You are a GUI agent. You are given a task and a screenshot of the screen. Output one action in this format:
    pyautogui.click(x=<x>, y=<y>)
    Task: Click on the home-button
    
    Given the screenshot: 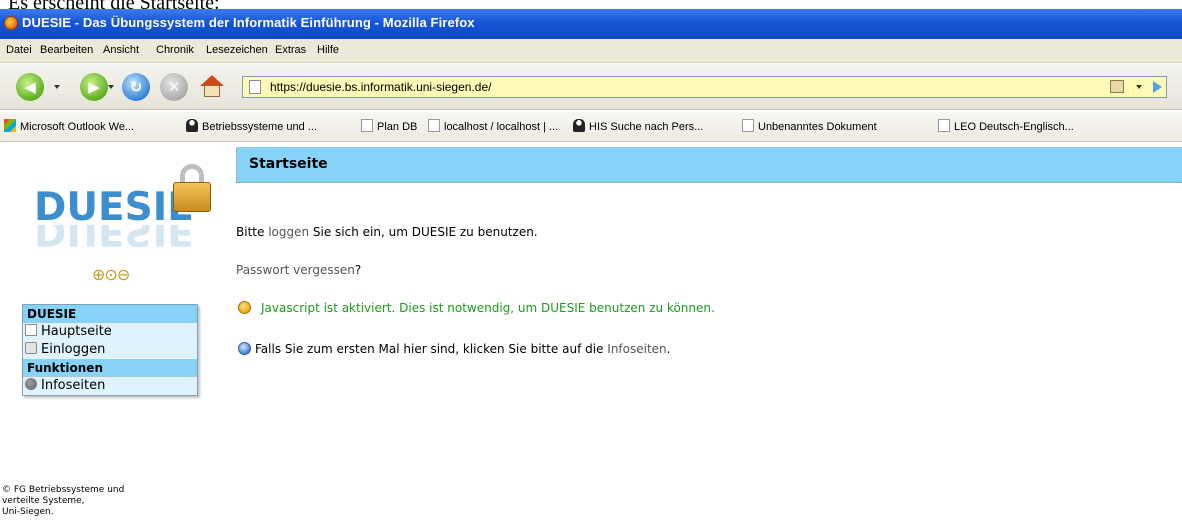 What is the action you would take?
    pyautogui.click(x=212, y=87)
    